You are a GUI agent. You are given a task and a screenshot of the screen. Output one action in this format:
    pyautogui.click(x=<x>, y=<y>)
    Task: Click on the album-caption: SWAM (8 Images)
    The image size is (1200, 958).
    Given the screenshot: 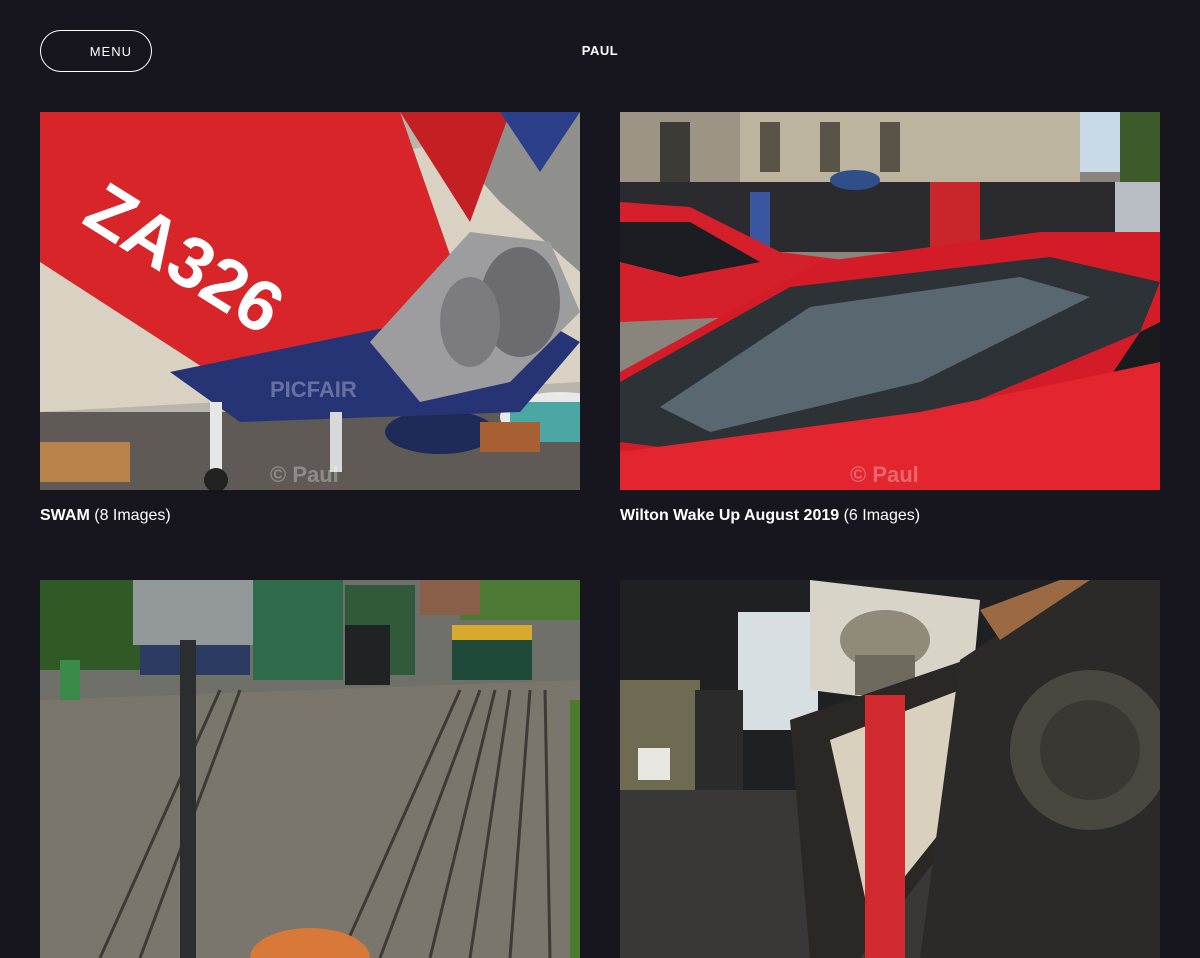 What is the action you would take?
    pyautogui.click(x=310, y=516)
    